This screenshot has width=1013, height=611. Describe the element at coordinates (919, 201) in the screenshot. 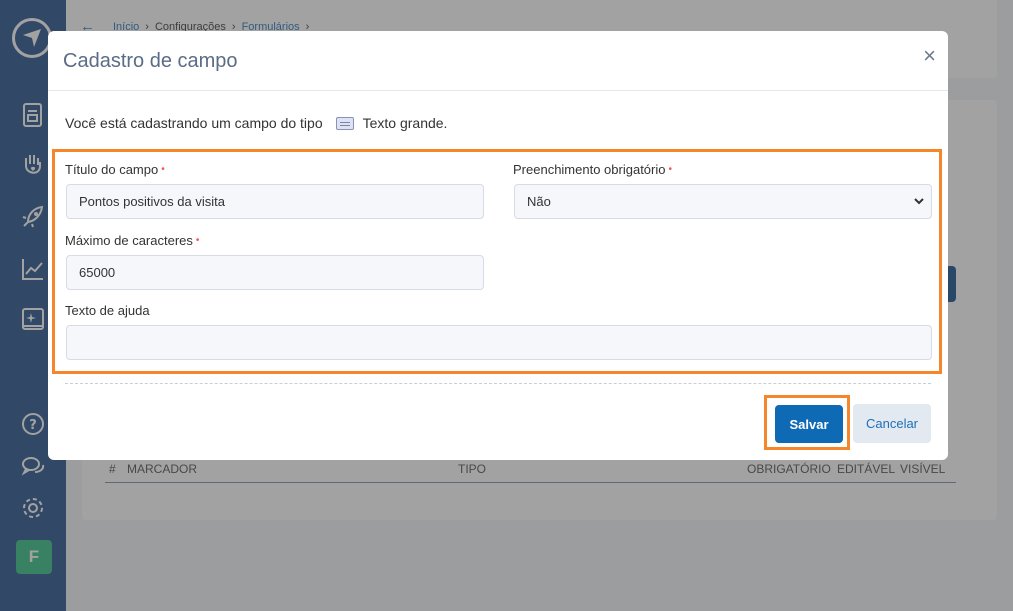

I see `chevron-down-icon` at that location.